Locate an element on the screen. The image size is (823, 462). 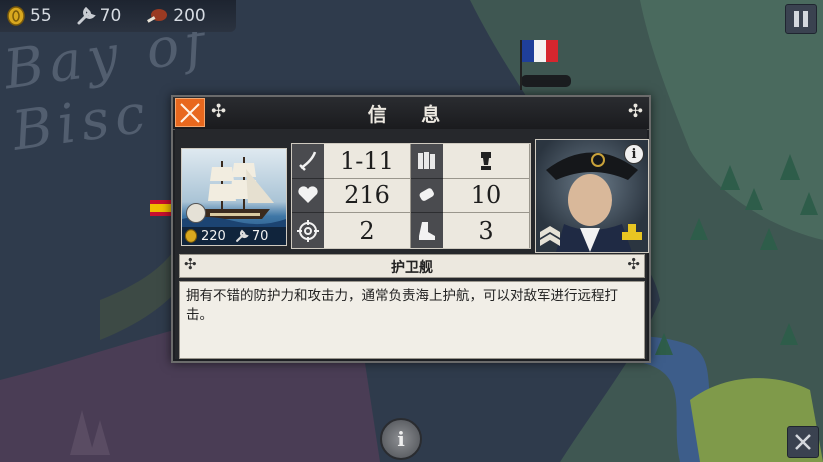
commander-portrait: i is located at coordinates (592, 196).